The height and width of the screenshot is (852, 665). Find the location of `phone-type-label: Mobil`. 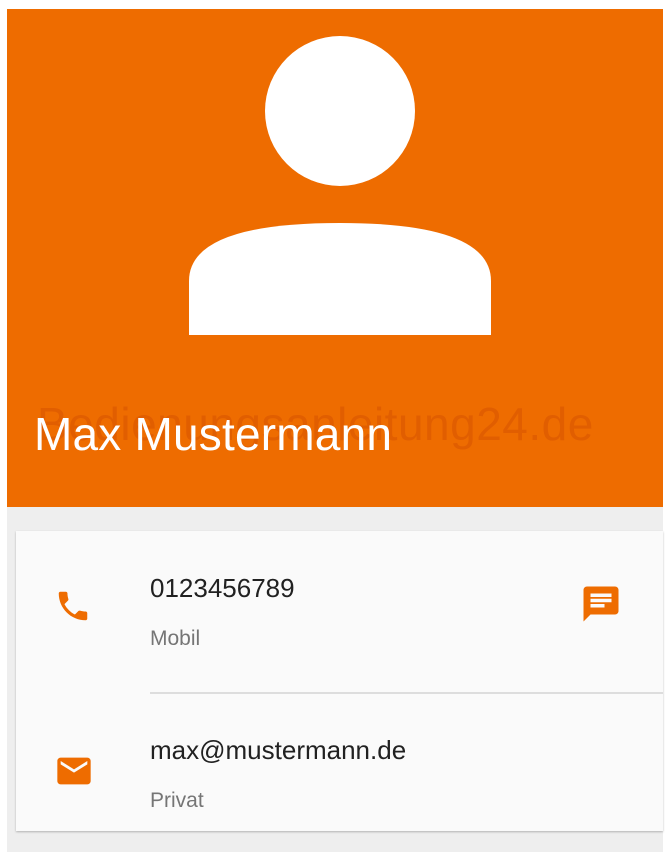

phone-type-label: Mobil is located at coordinates (175, 638).